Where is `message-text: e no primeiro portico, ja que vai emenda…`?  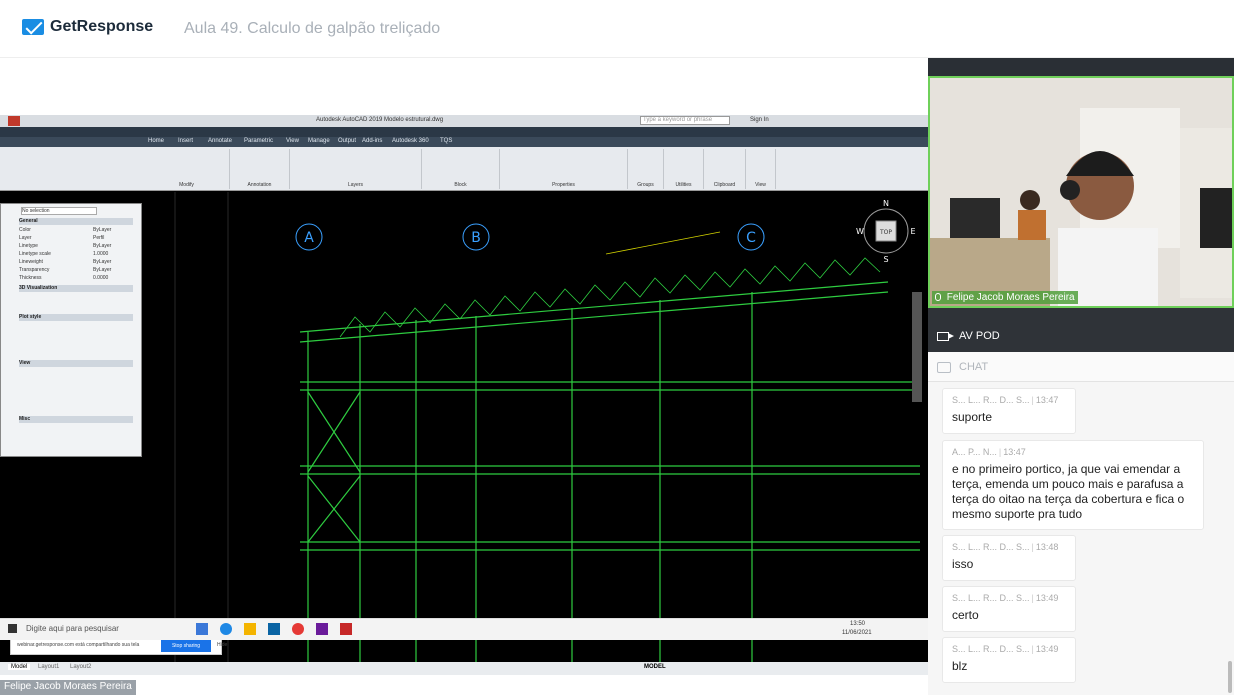
message-text: e no primeiro portico, ja que vai emenda… is located at coordinates (1068, 491).